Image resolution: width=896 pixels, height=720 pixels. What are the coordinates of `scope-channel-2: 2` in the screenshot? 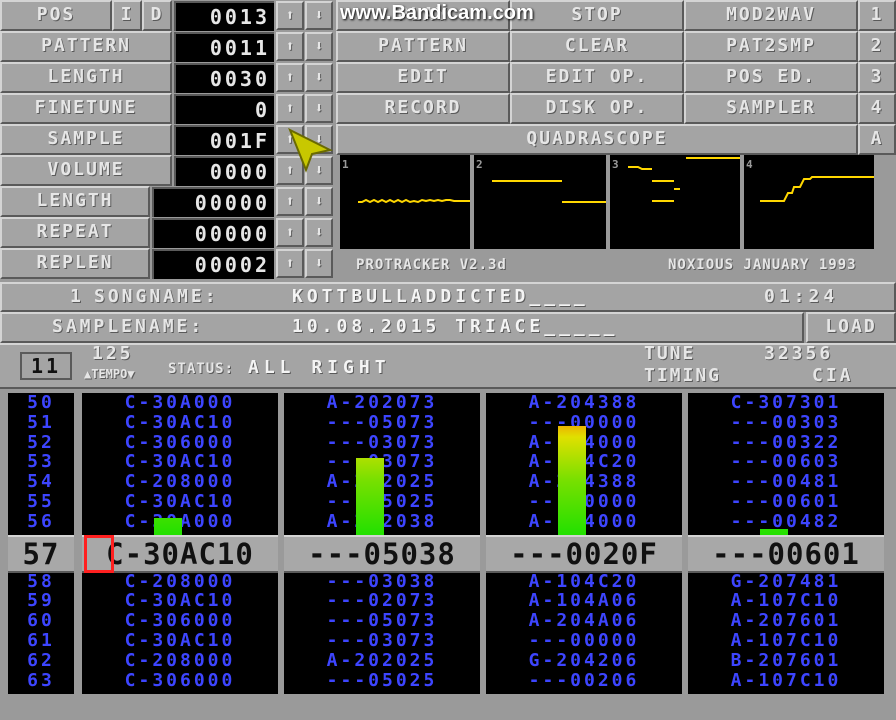 It's located at (540, 202).